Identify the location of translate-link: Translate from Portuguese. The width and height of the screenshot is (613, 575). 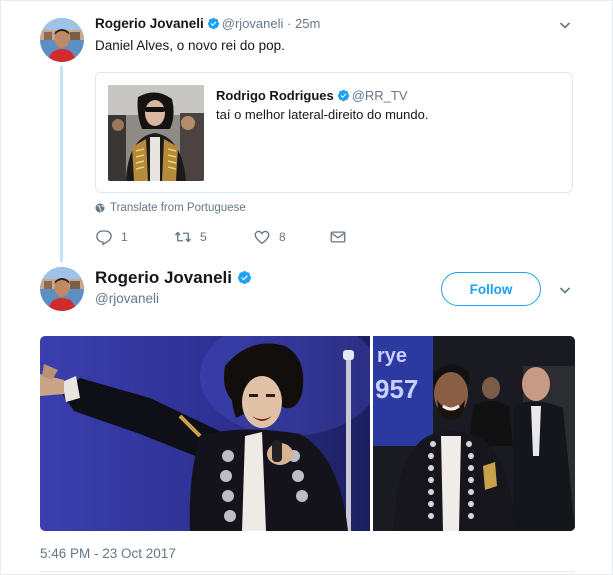
(170, 208).